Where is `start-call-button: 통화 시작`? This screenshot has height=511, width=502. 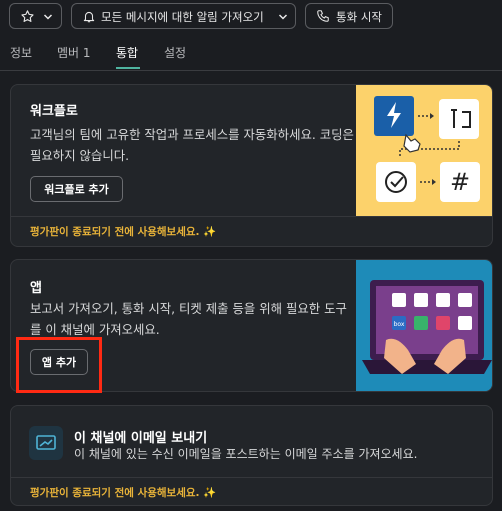 start-call-button: 통화 시작 is located at coordinates (349, 16).